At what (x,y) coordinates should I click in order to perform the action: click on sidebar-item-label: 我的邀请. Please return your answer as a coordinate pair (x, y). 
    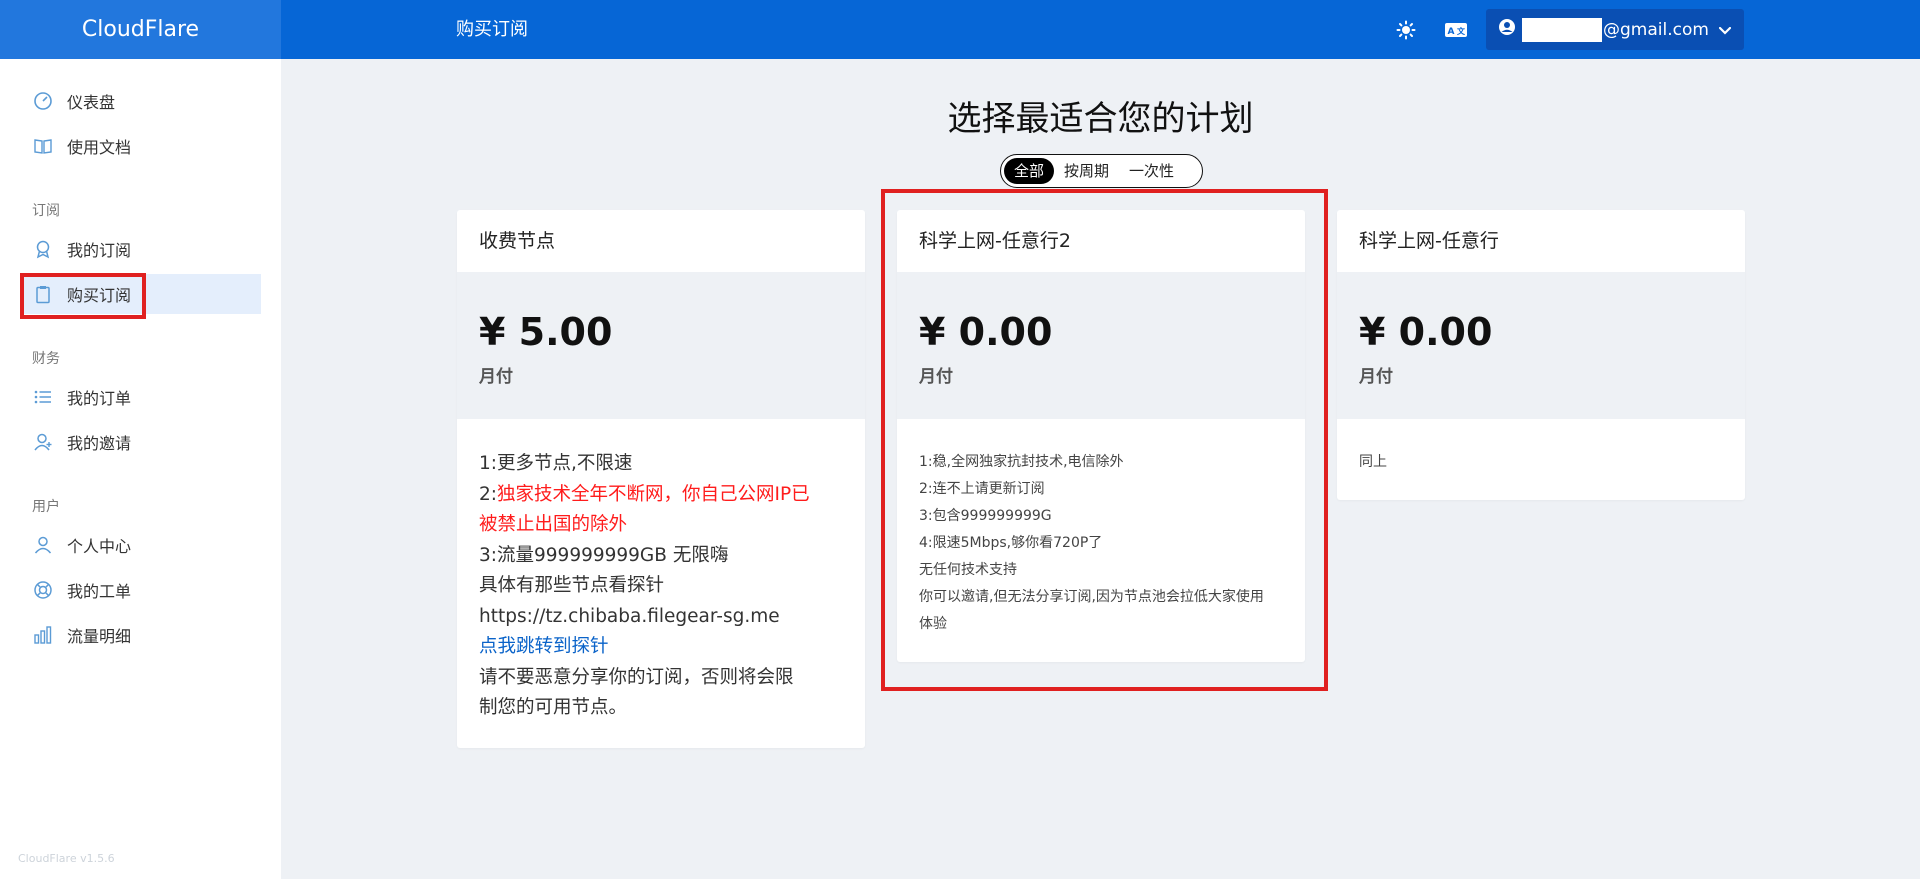
    Looking at the image, I should click on (99, 443).